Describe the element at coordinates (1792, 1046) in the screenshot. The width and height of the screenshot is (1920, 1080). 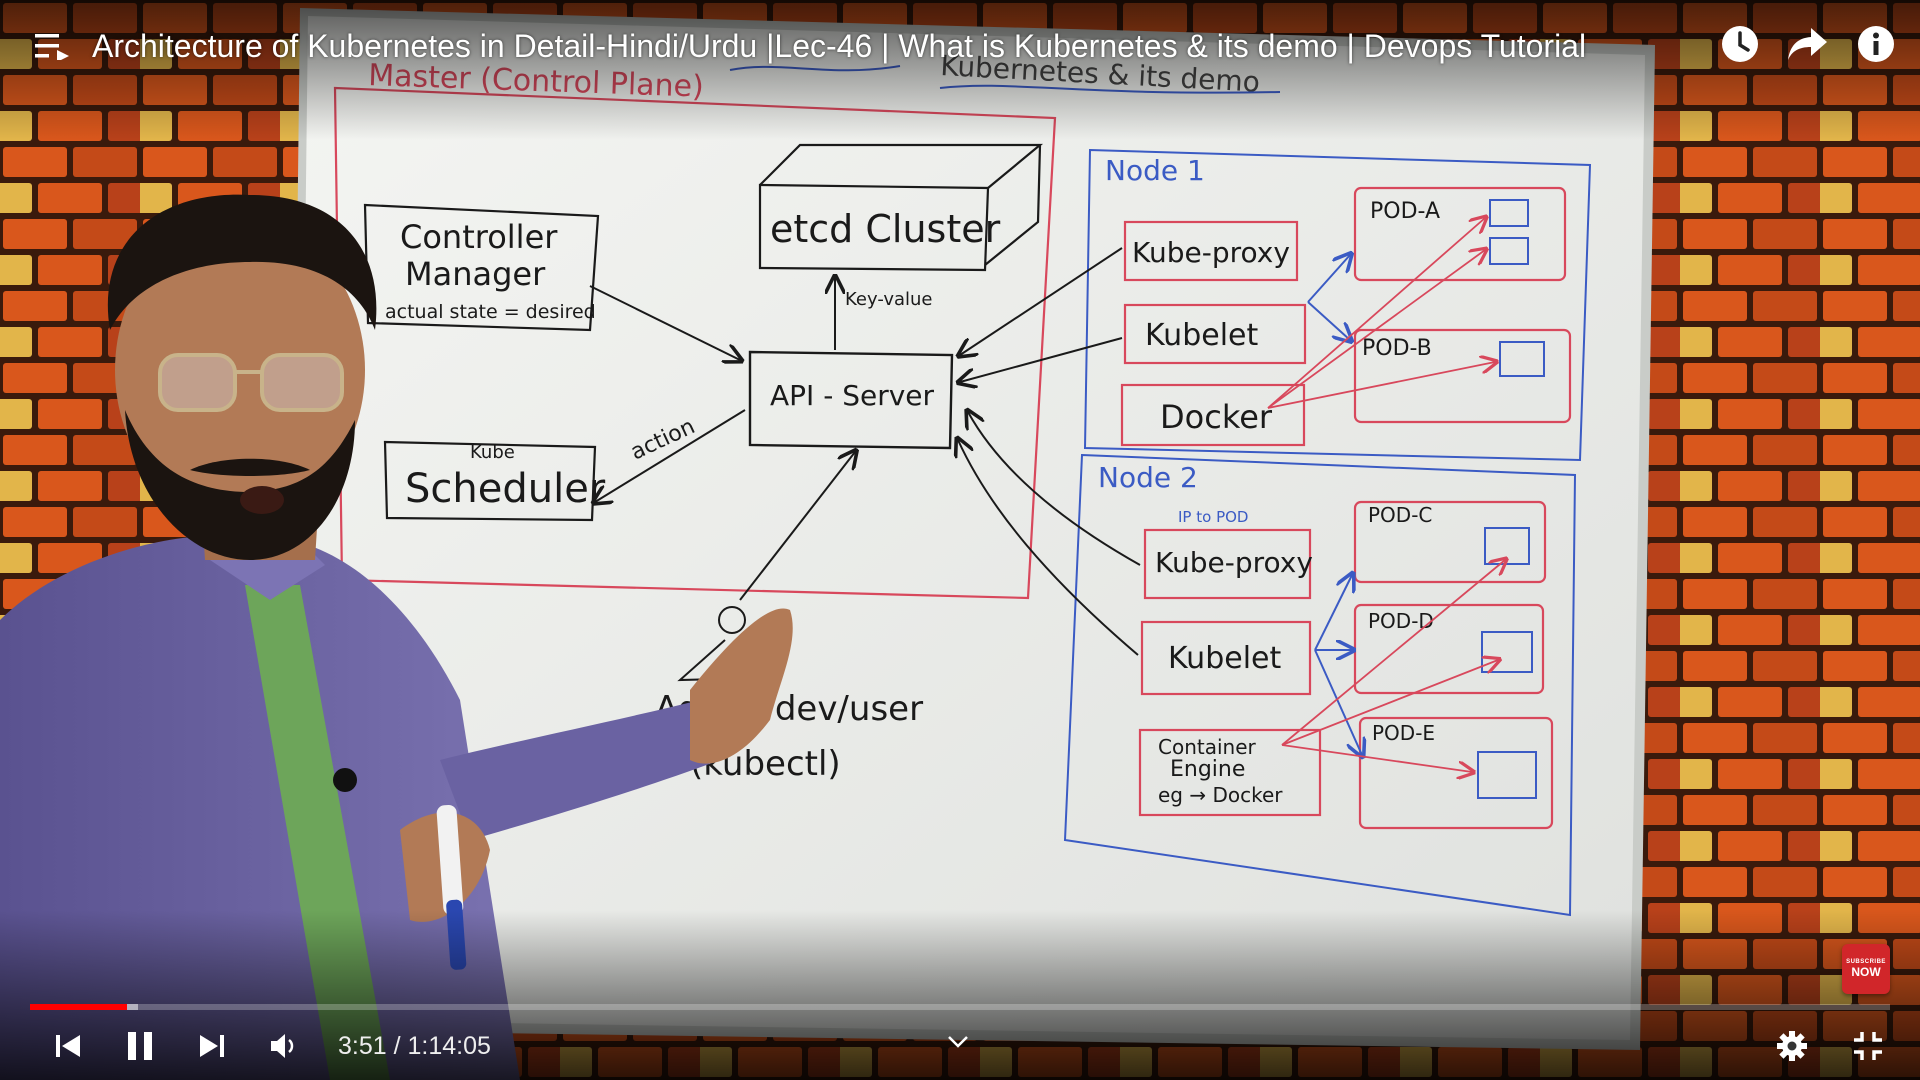
I see `gear-icon` at that location.